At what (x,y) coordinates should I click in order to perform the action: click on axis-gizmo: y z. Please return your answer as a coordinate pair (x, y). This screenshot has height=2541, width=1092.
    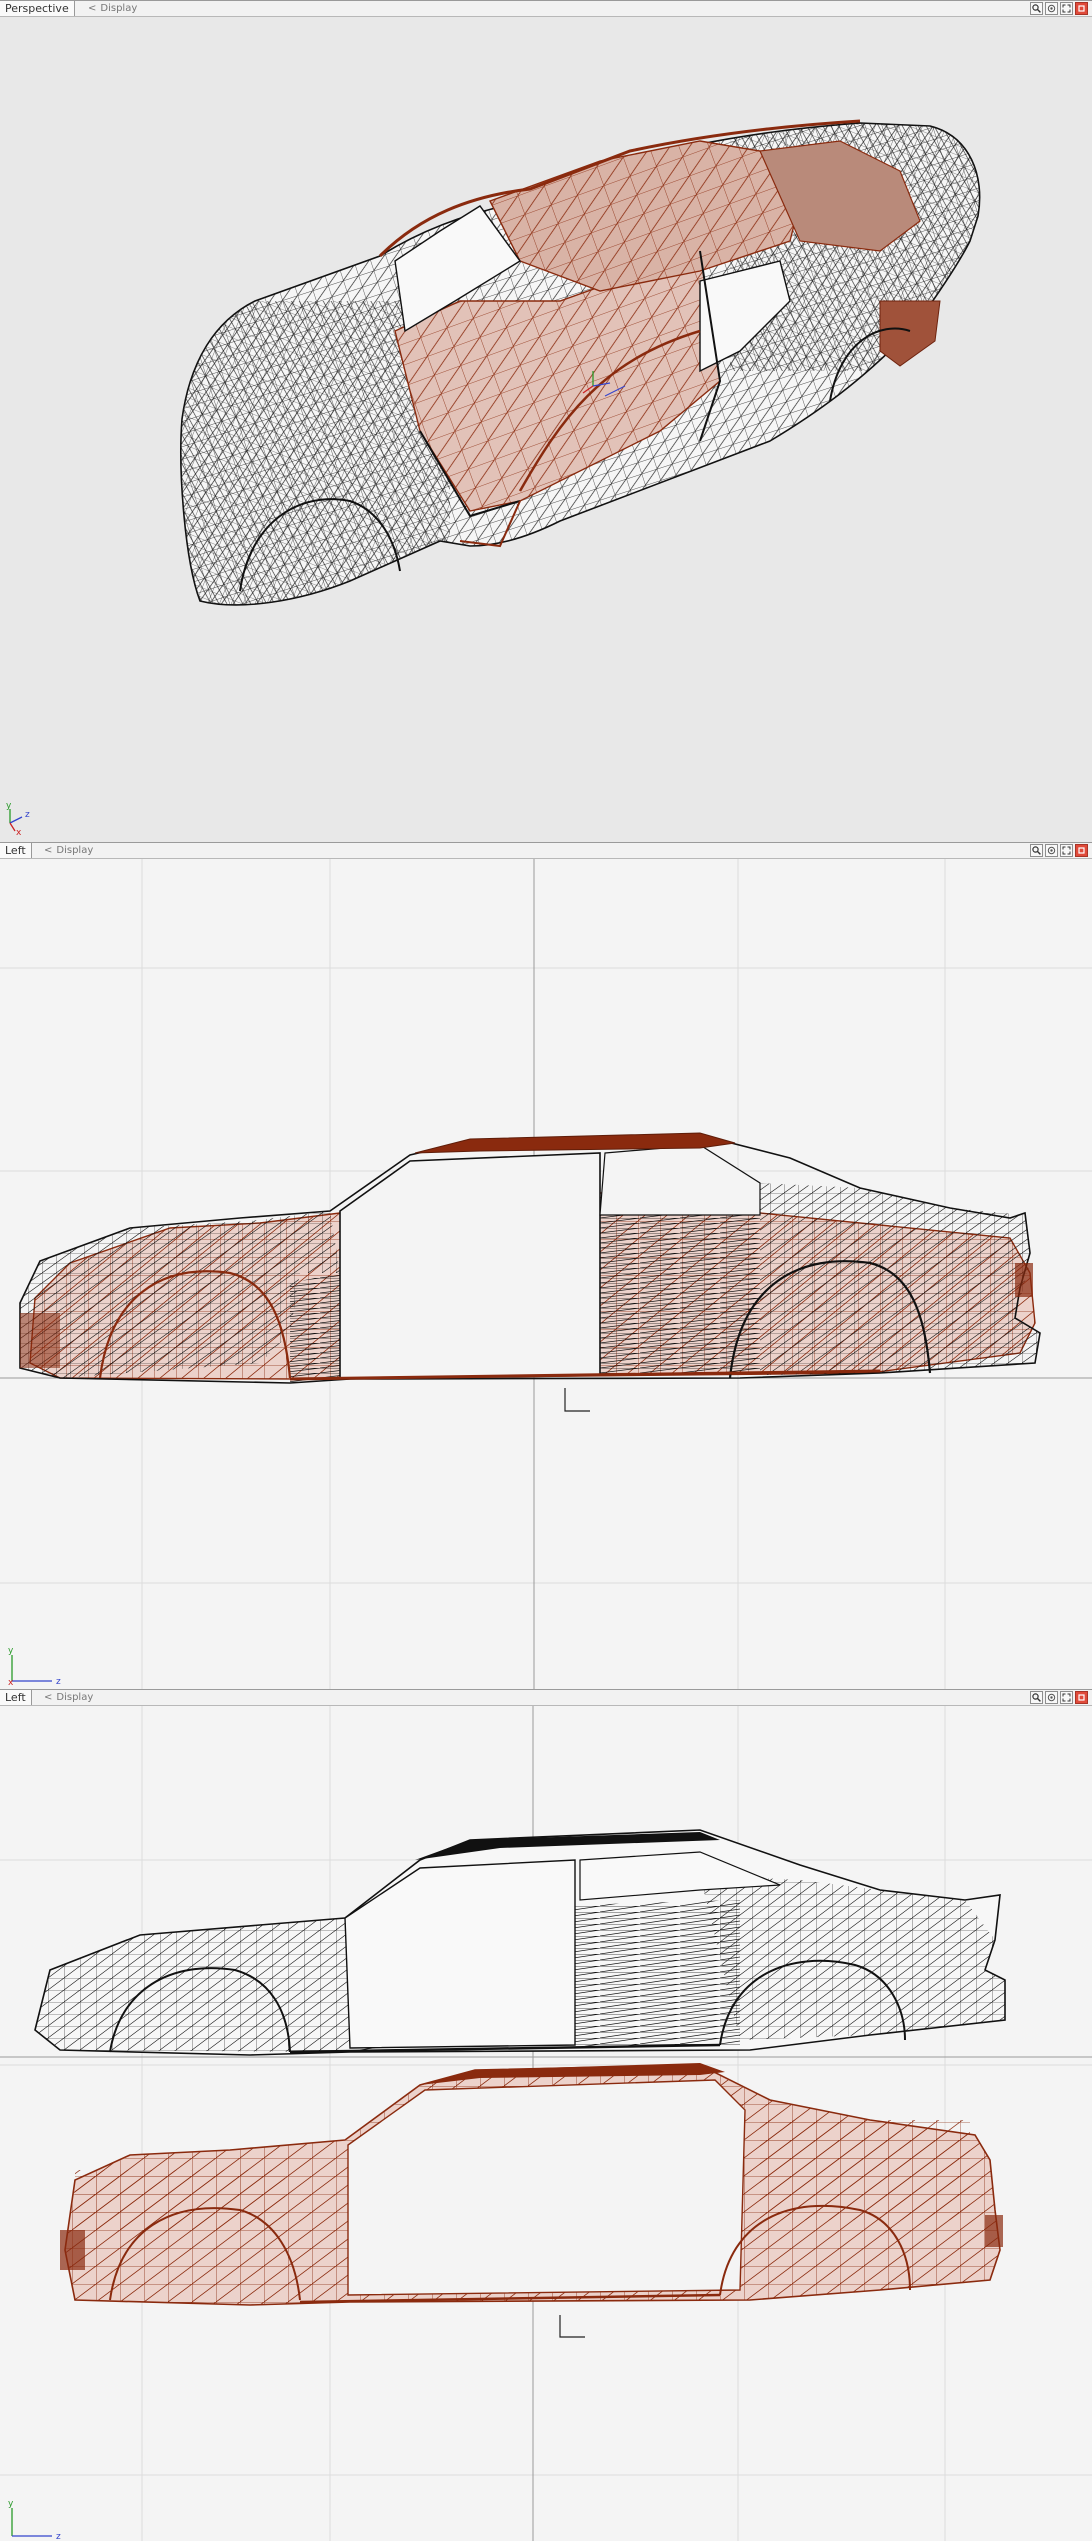
    Looking at the image, I should click on (34, 2519).